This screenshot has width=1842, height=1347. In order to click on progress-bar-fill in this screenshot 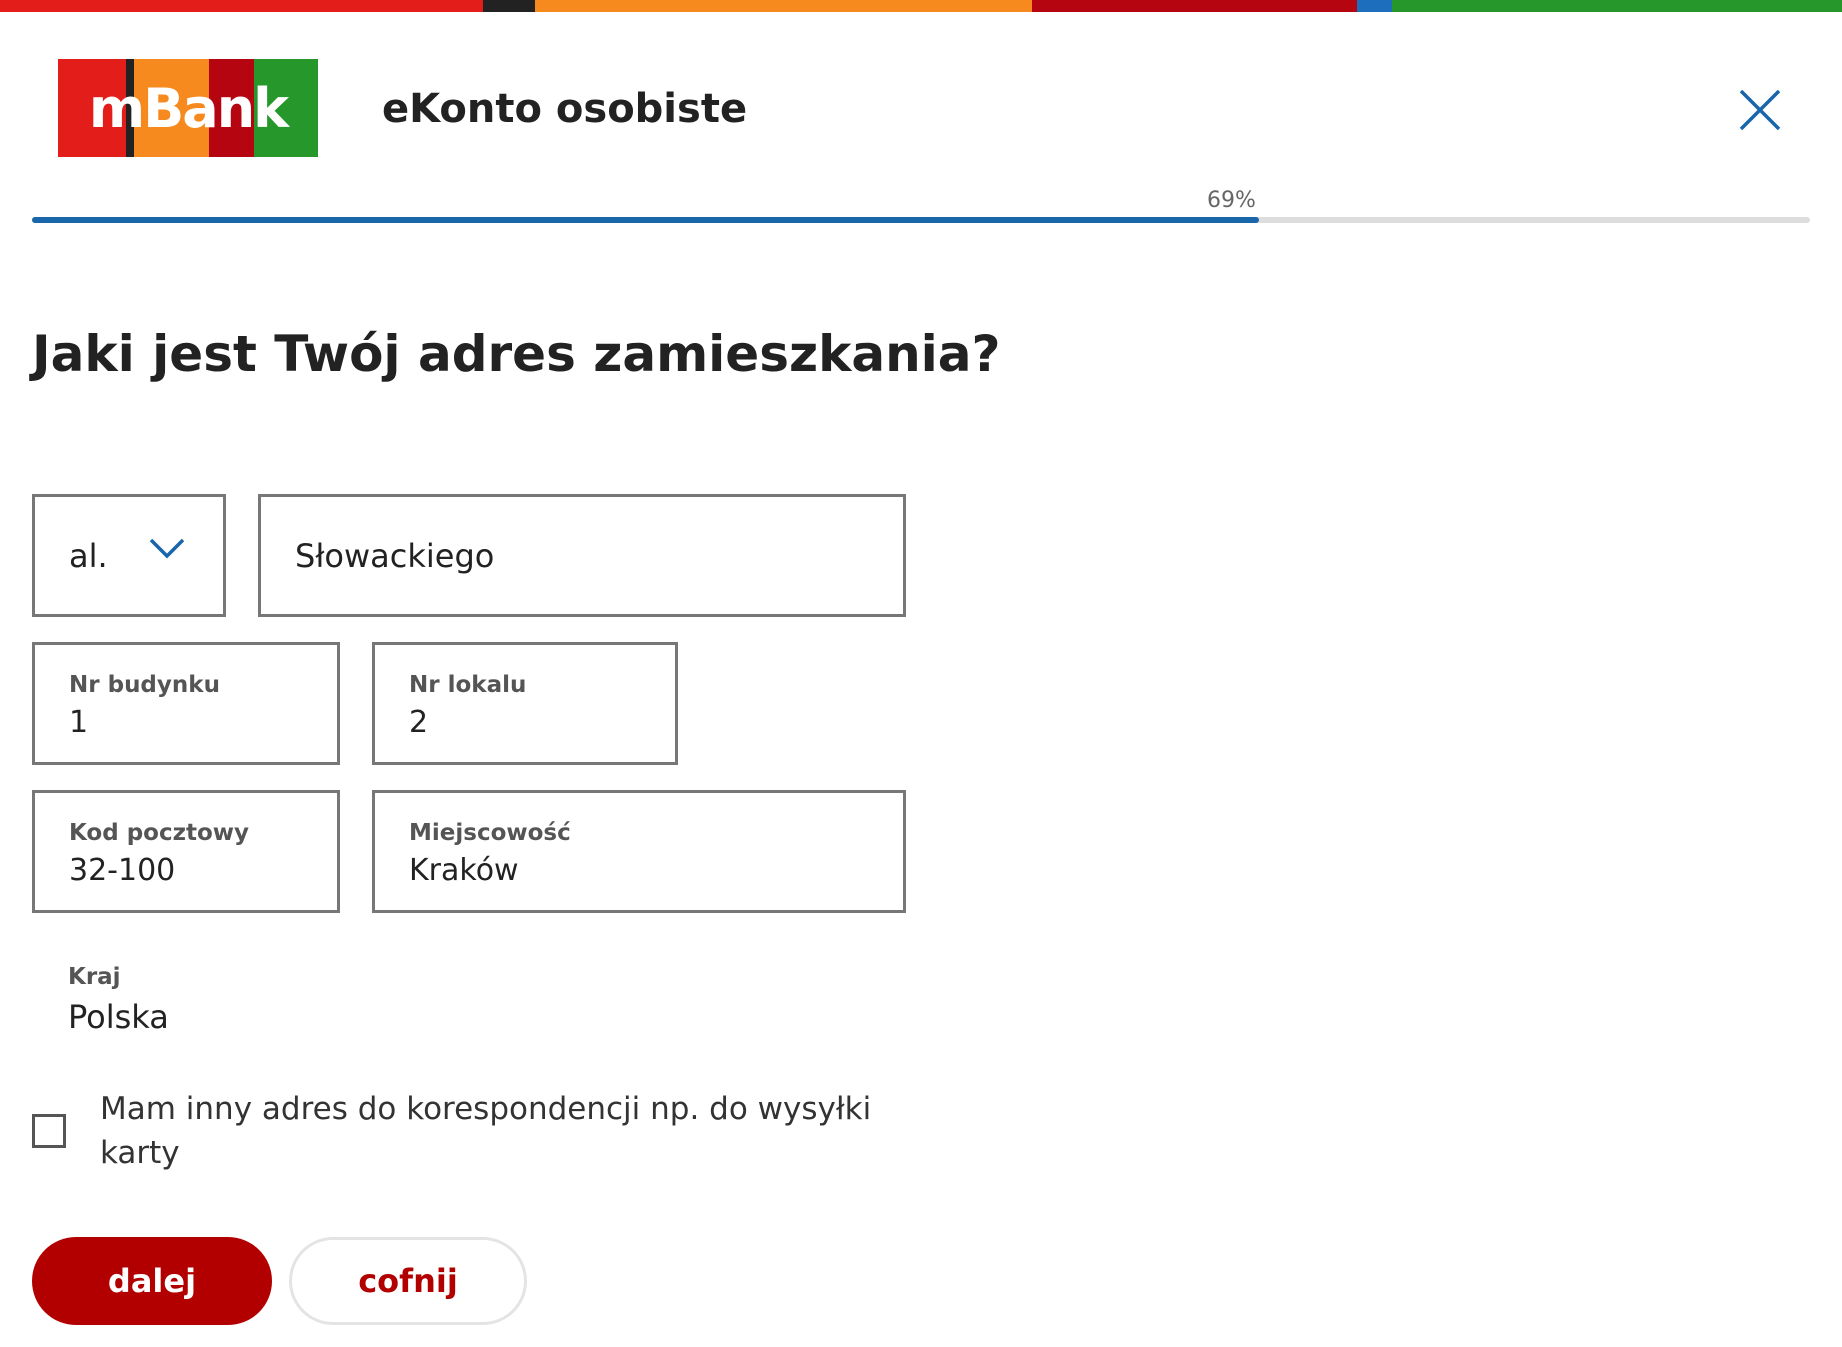, I will do `click(645, 220)`.